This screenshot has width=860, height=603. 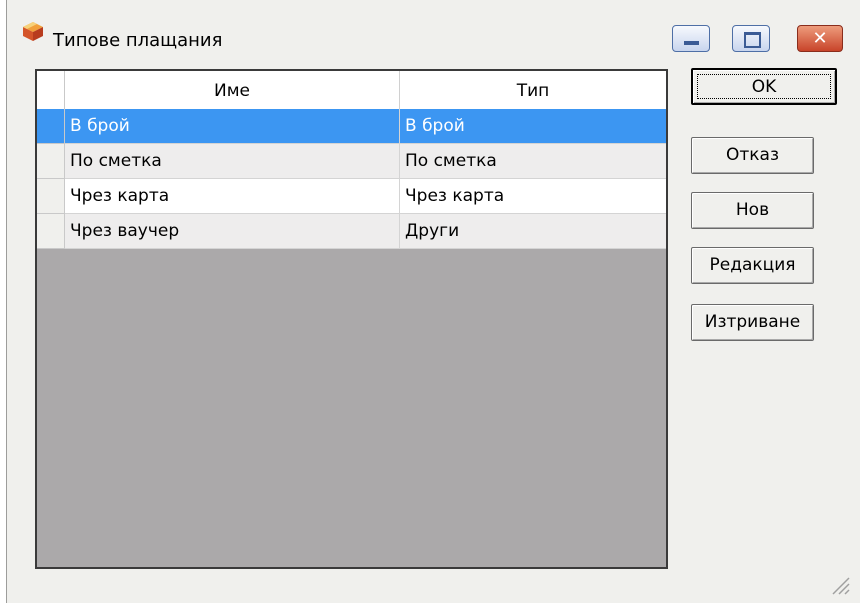 I want to click on ok-button: OK, so click(x=764, y=86).